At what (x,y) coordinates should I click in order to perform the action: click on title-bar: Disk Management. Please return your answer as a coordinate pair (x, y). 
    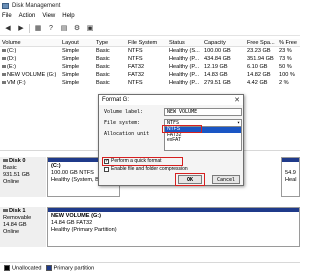
    Looking at the image, I should click on (150, 5).